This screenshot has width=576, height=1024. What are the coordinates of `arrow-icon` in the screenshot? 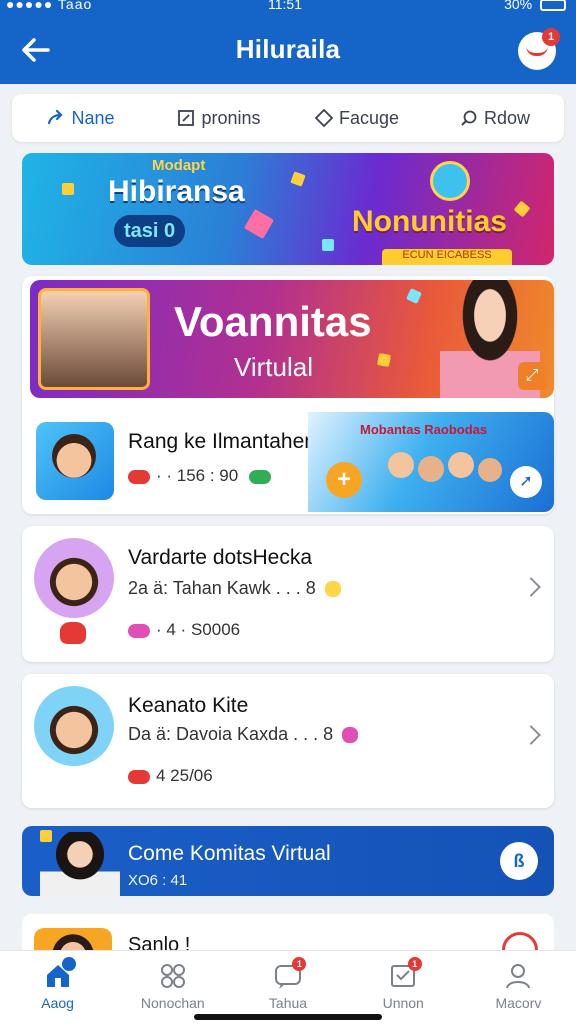 It's located at (56, 117).